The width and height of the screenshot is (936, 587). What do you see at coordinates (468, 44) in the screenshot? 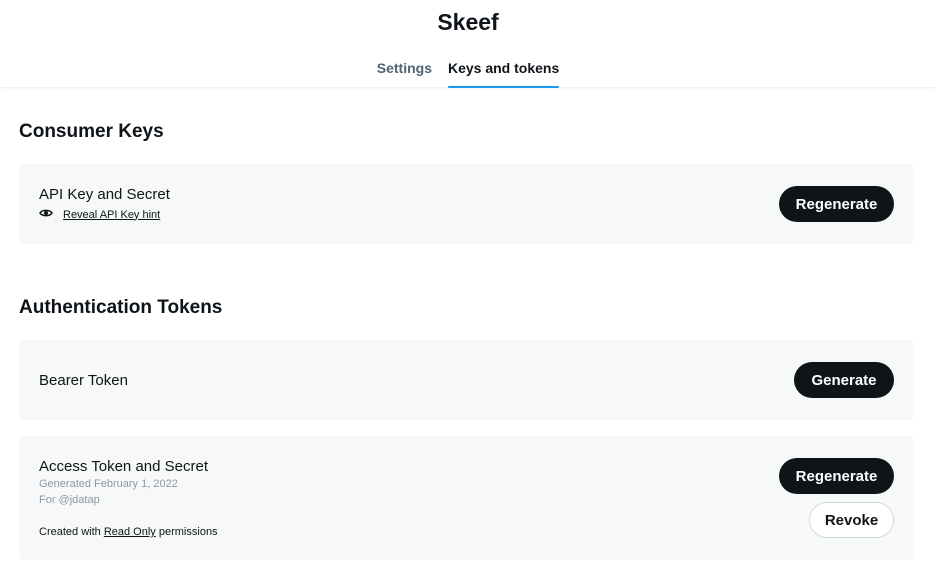
I see `top-bar: Skeef Settings Keys and tokens` at bounding box center [468, 44].